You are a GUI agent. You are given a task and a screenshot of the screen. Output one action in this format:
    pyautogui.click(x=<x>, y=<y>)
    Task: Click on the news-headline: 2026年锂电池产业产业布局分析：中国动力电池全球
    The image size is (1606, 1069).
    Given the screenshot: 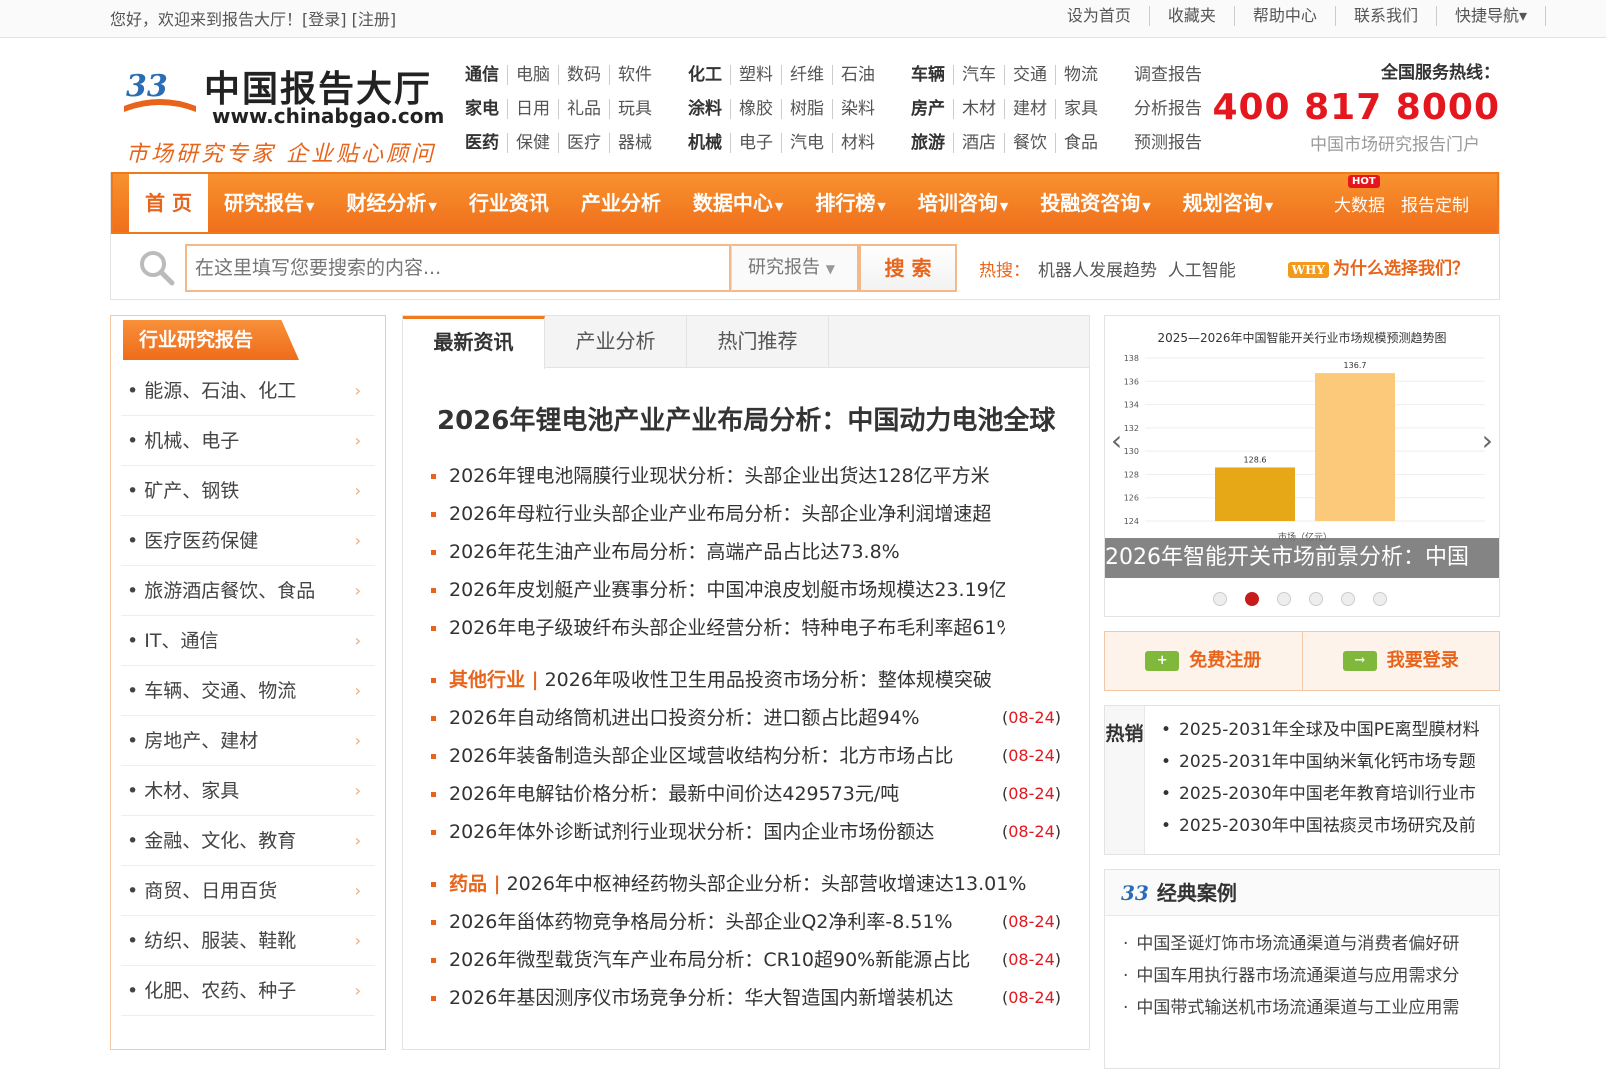 What is the action you would take?
    pyautogui.click(x=752, y=418)
    